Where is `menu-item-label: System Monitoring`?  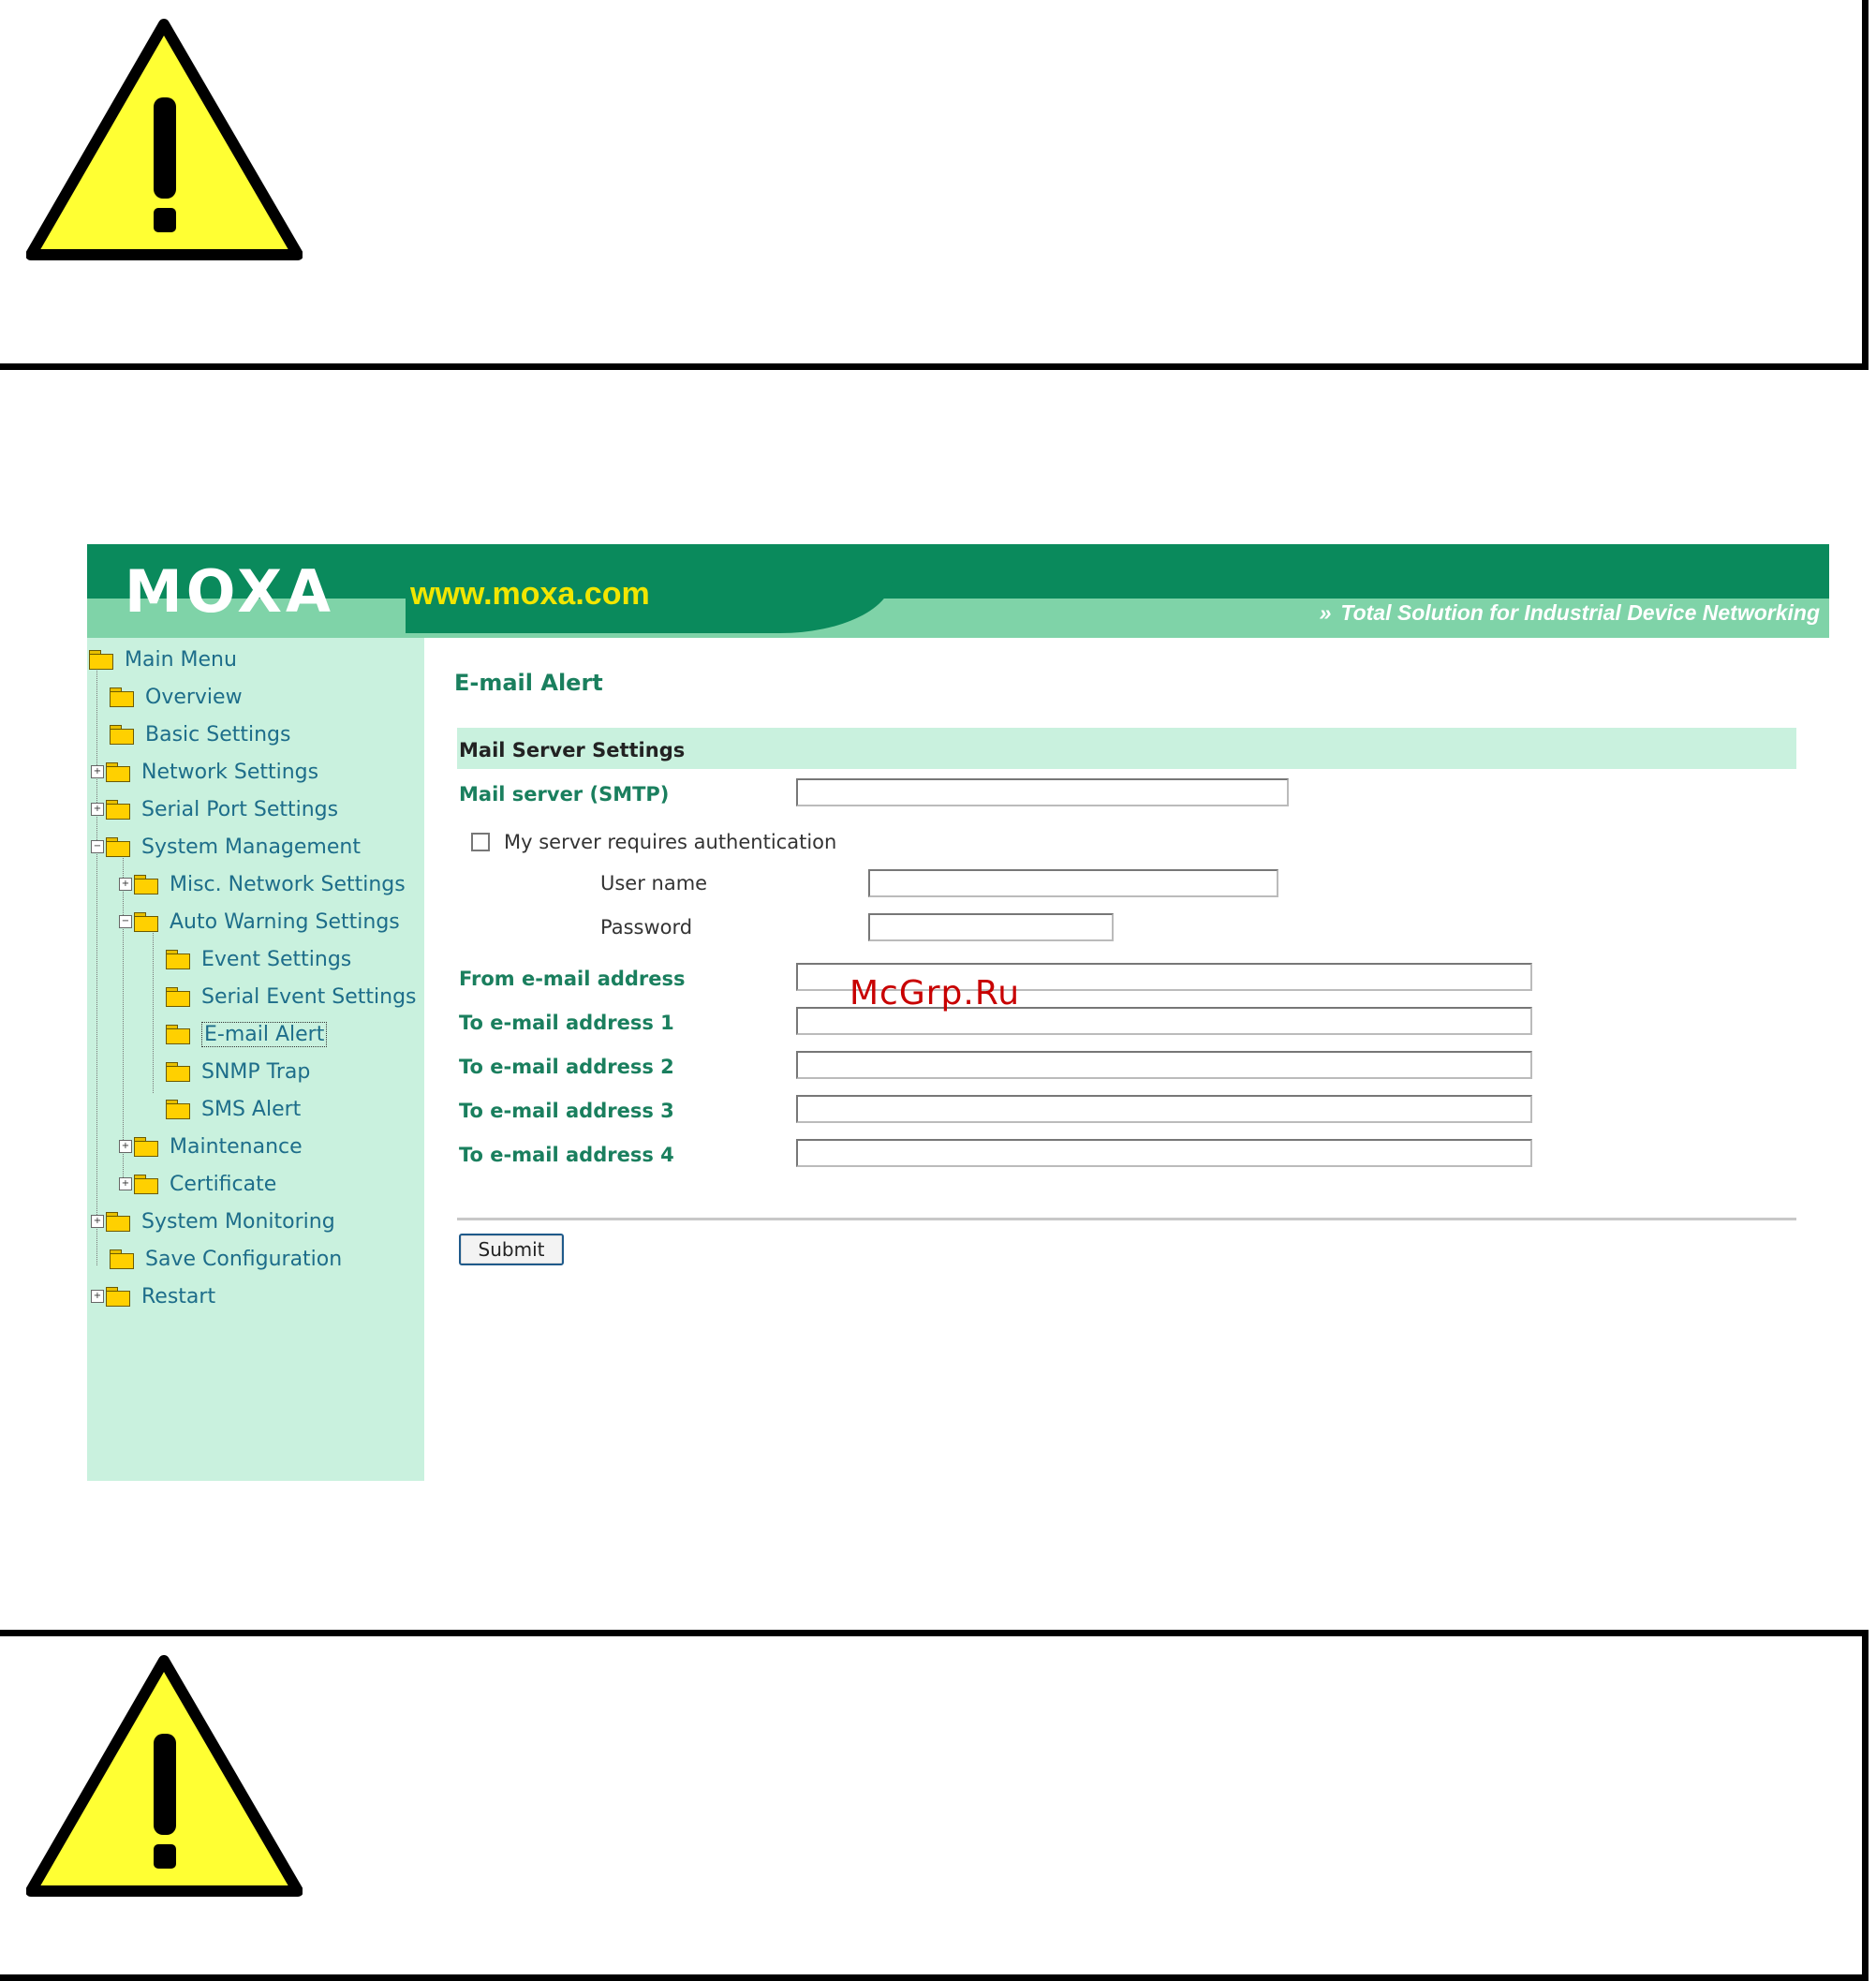
menu-item-label: System Monitoring is located at coordinates (238, 1221).